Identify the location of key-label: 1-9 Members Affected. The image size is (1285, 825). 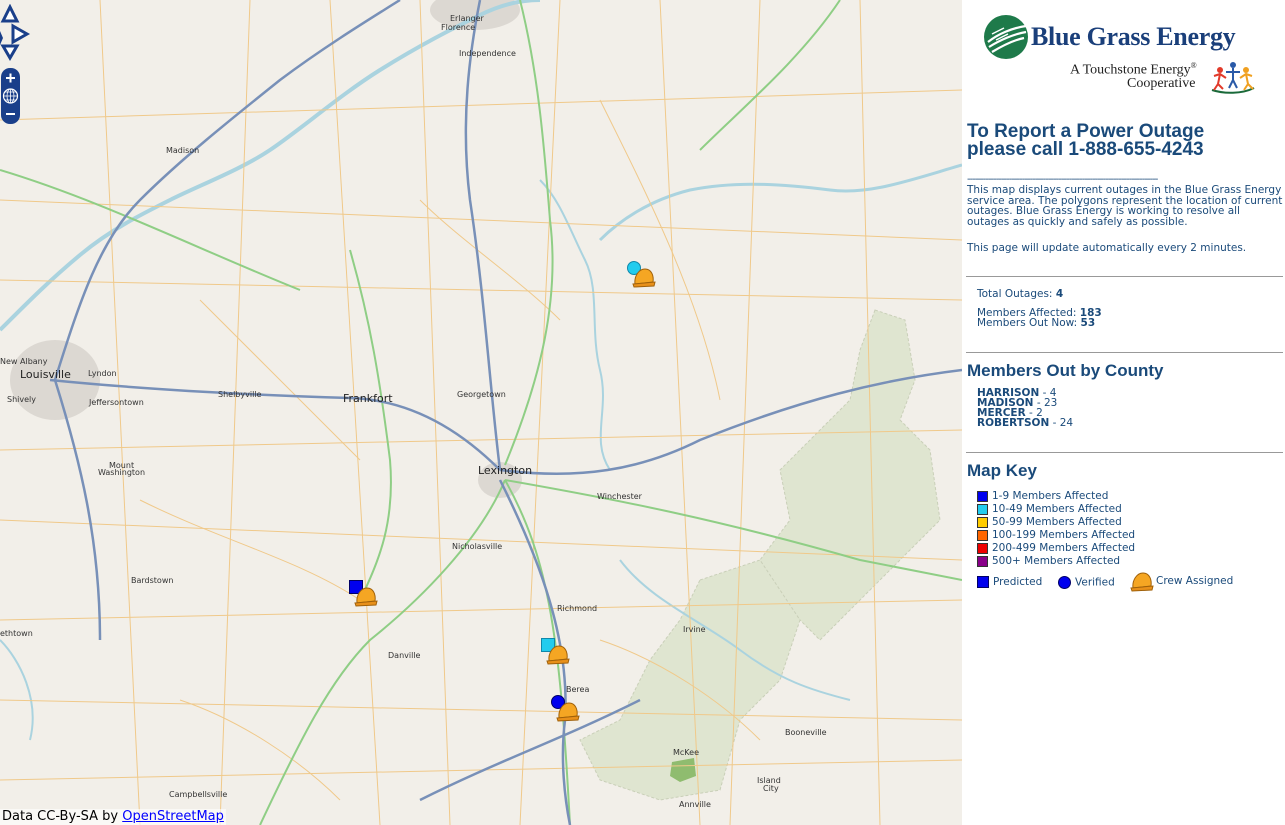
(1050, 496).